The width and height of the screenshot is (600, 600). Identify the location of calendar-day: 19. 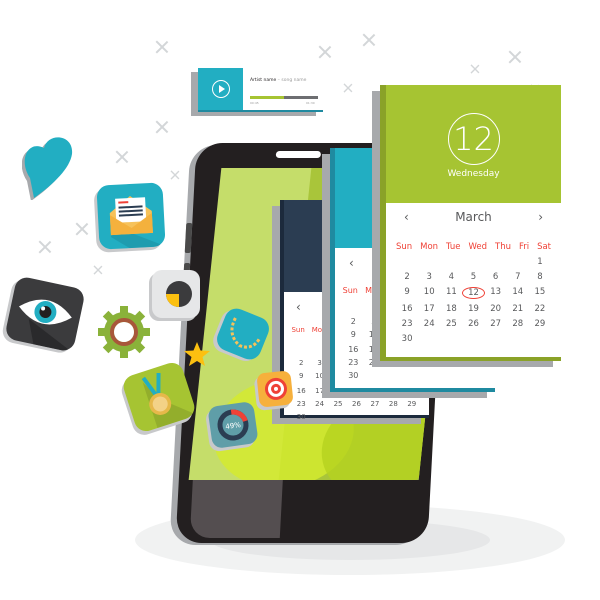
(473, 309).